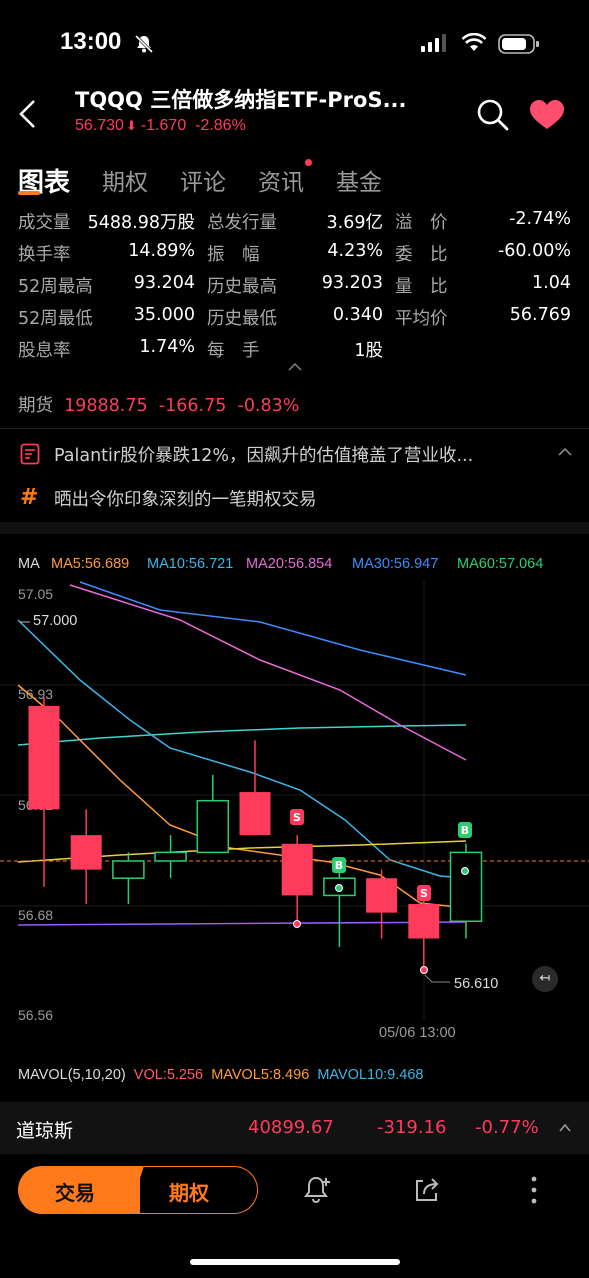 The image size is (589, 1278). What do you see at coordinates (125, 180) in the screenshot?
I see `tab-options: 期权` at bounding box center [125, 180].